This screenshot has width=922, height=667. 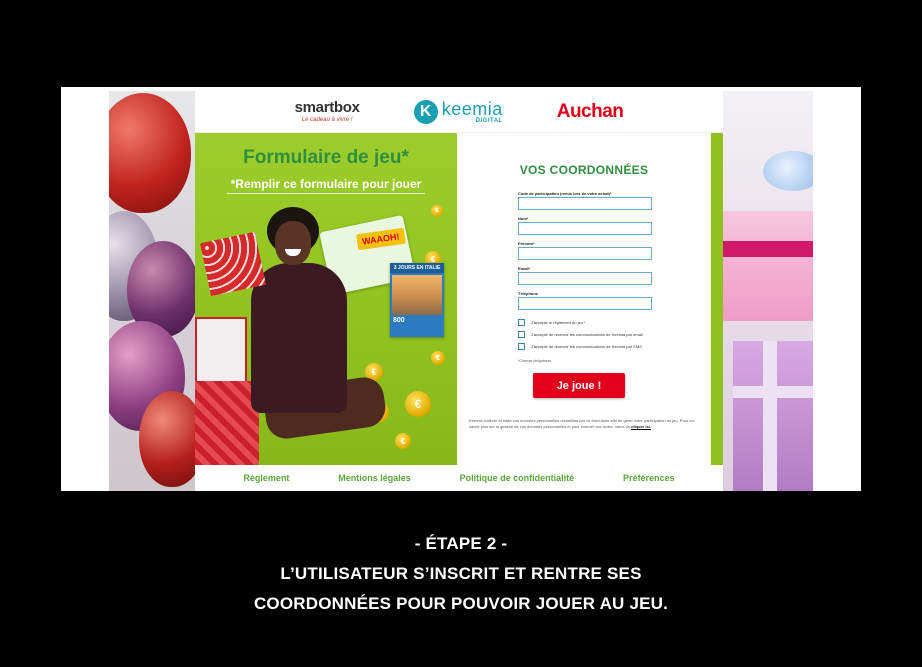 What do you see at coordinates (327, 120) in the screenshot?
I see `smartbox-tagline: Le cadeau à vivre !` at bounding box center [327, 120].